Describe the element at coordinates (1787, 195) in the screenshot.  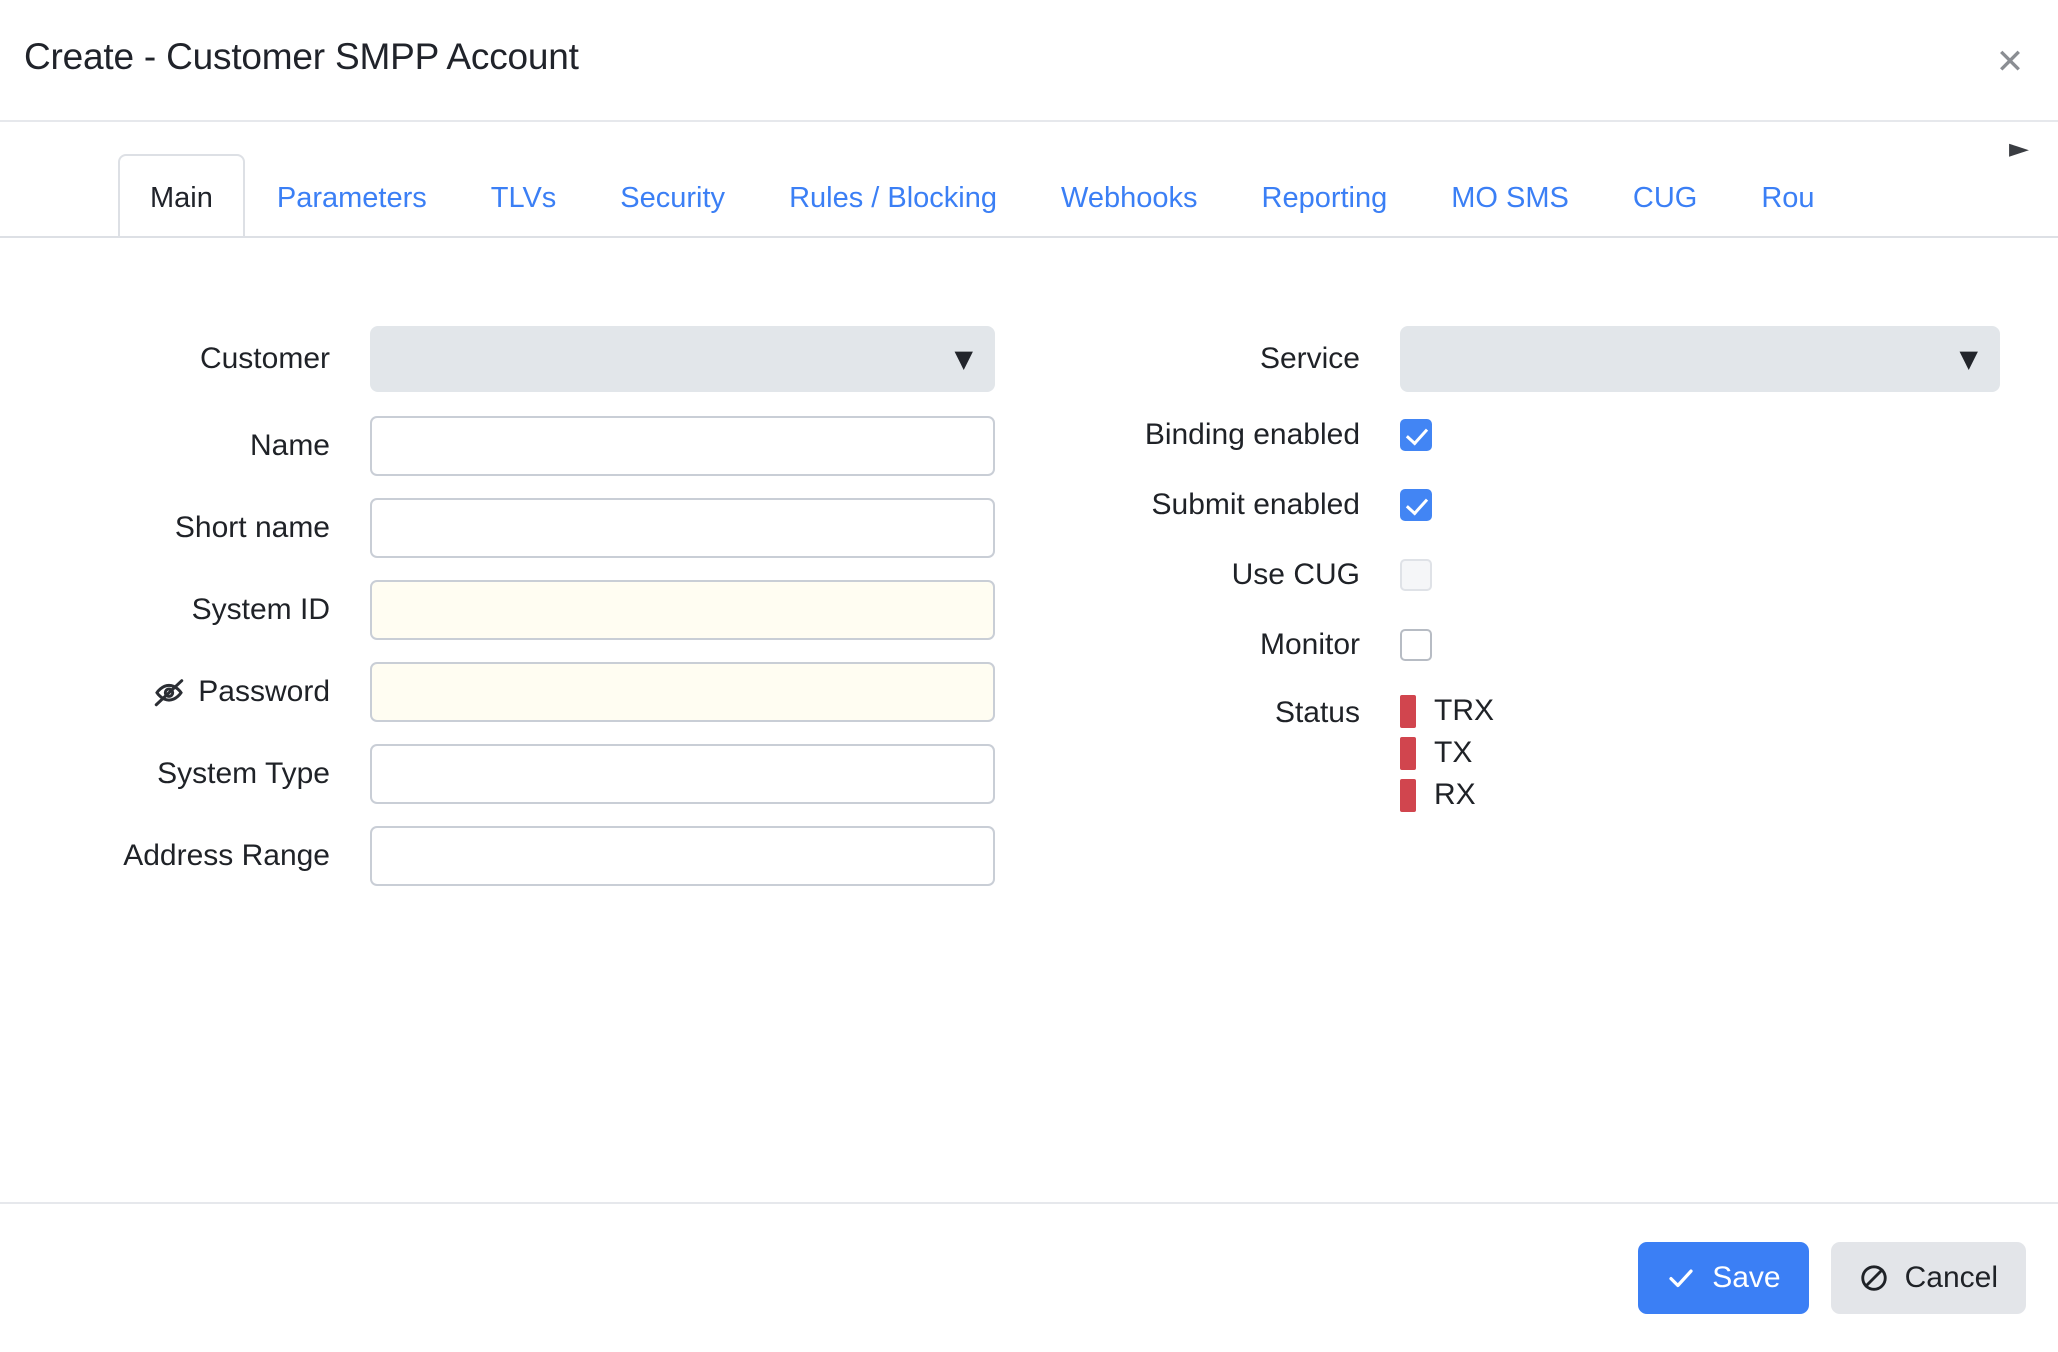
I see `tab-routing: Rou` at that location.